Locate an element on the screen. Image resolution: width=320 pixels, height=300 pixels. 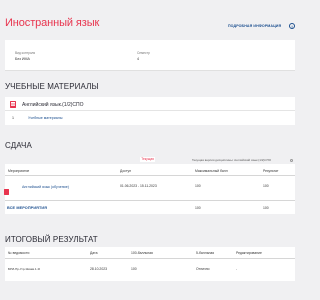
more-info-link: ПОДРОБНАЯ ИНФОРМАЦИЯ is located at coordinates (254, 26).